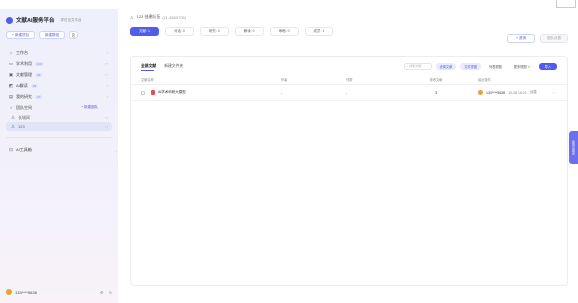  I want to click on window-corner-control, so click(566, 4).